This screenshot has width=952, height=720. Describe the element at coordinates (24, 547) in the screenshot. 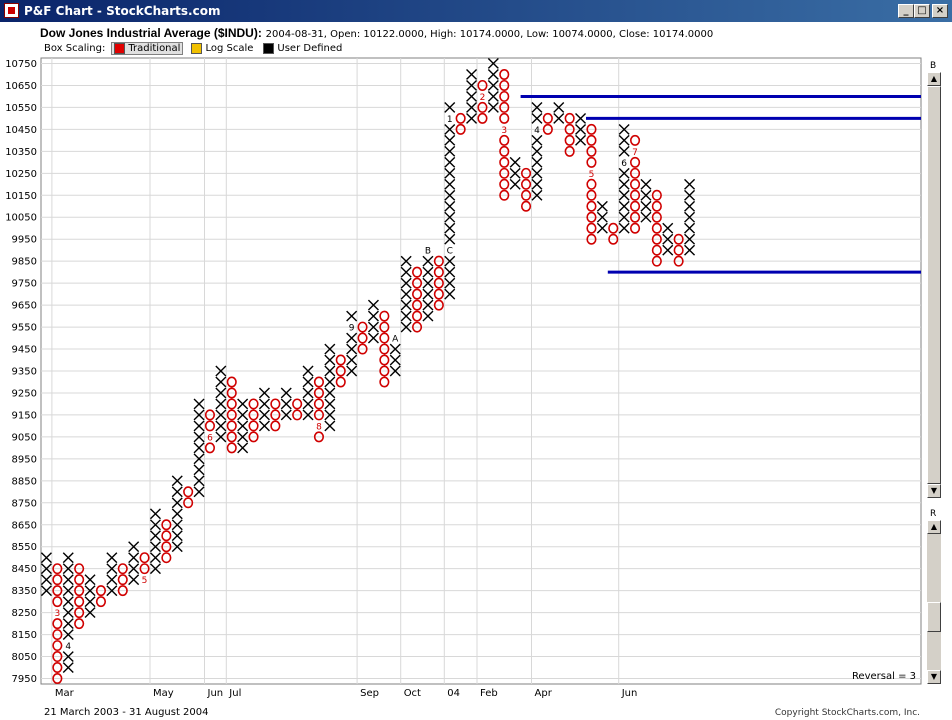

I see `y-tick-label: 8550` at that location.